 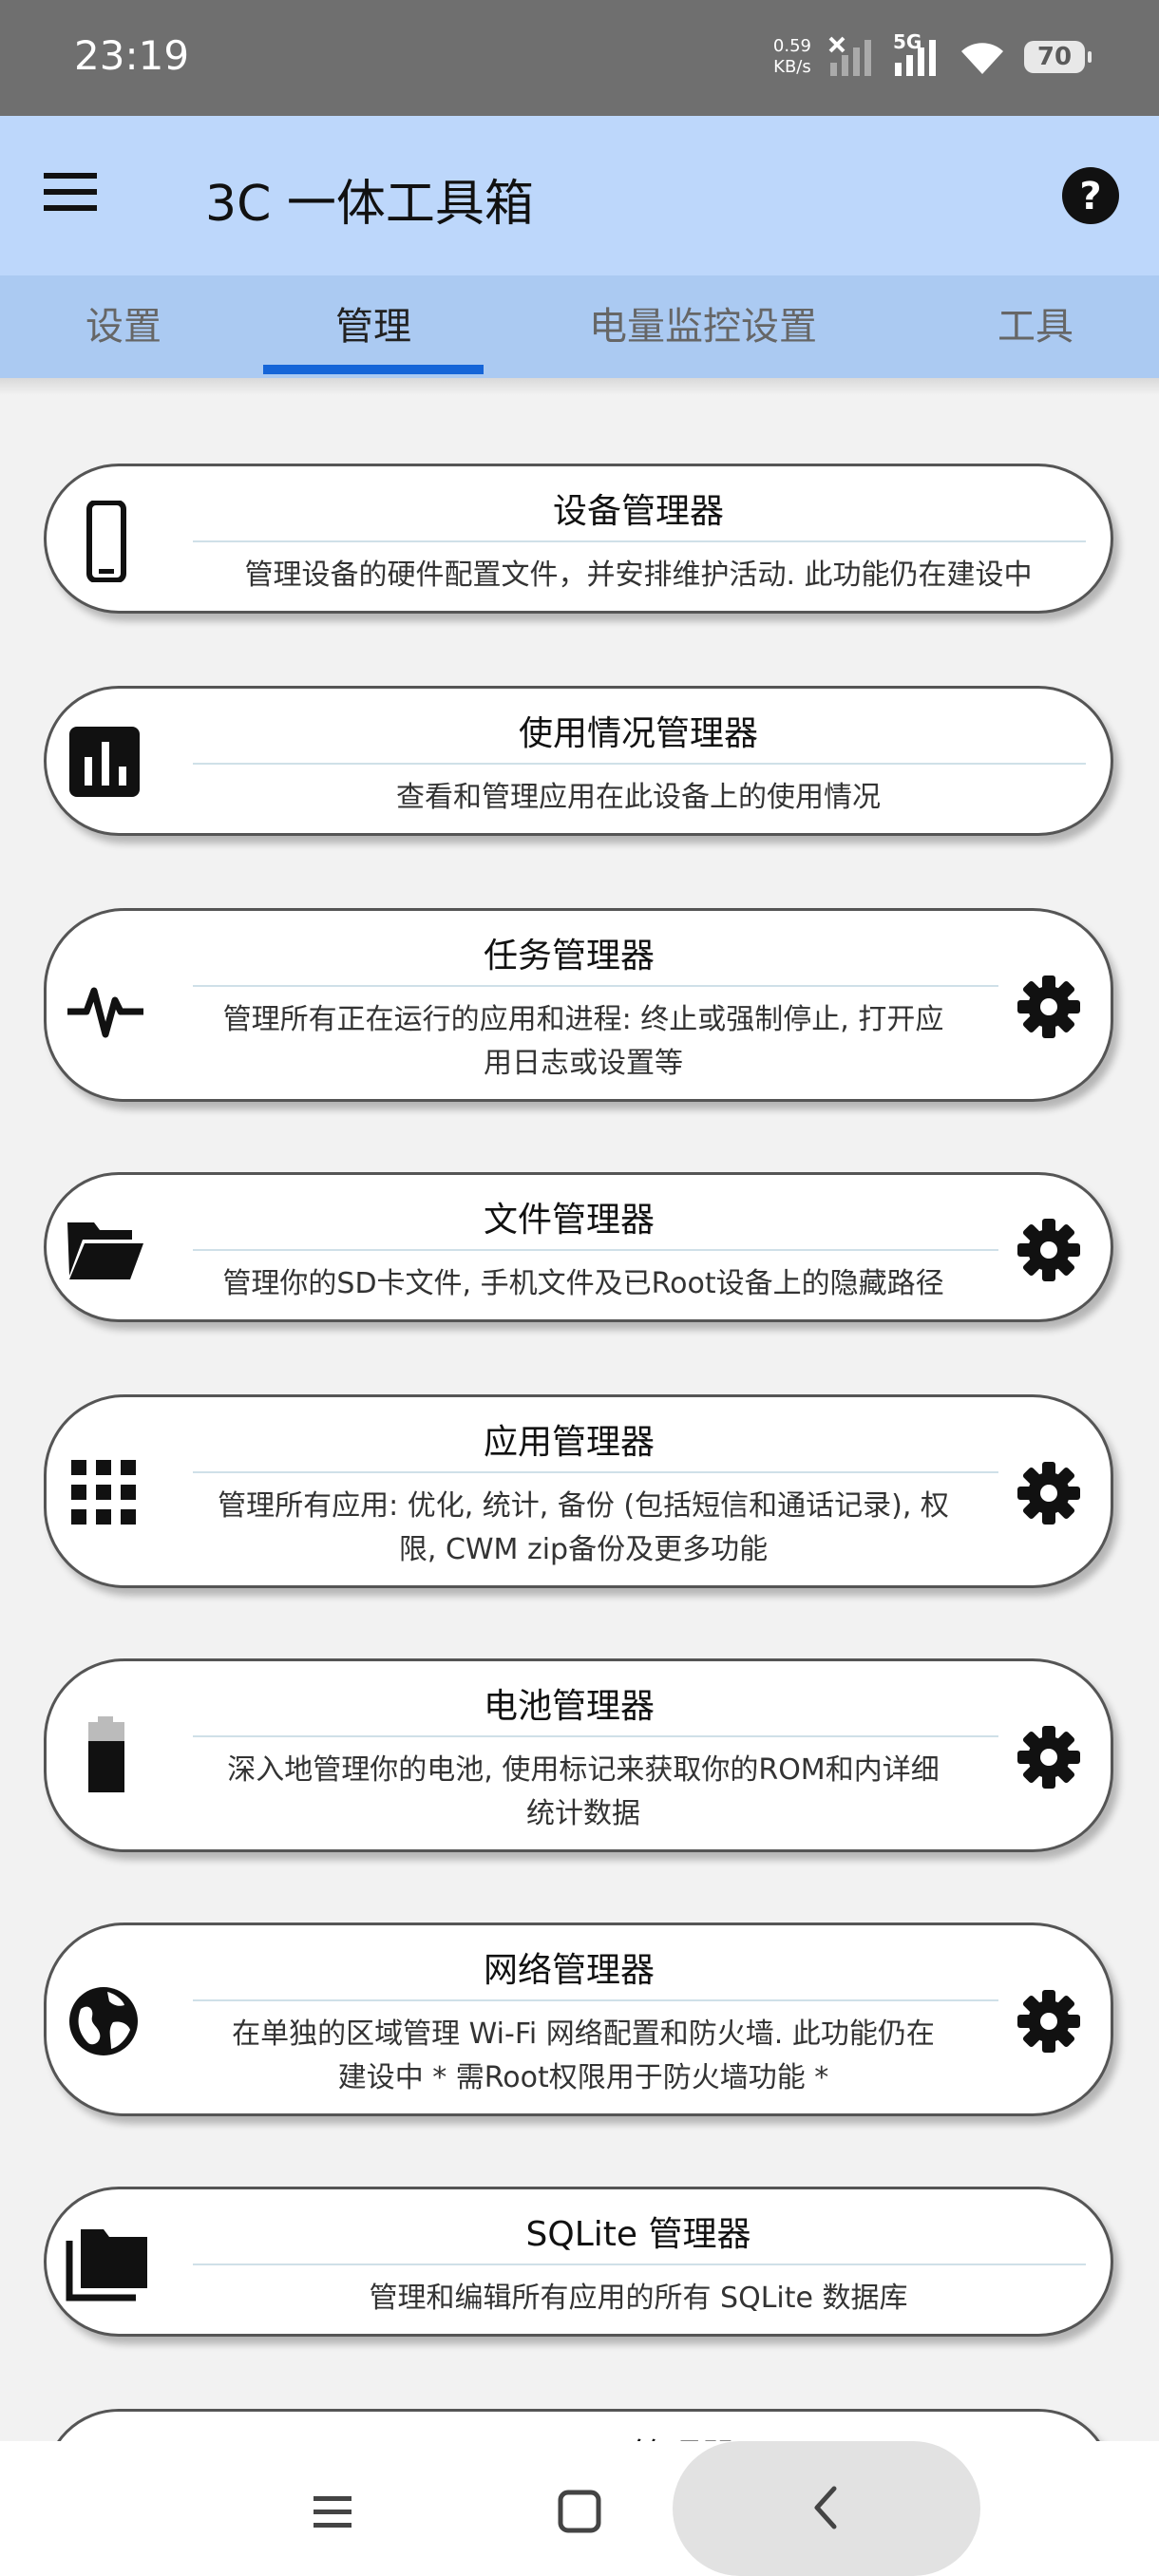 What do you see at coordinates (106, 764) in the screenshot?
I see `bar-chart-icon` at bounding box center [106, 764].